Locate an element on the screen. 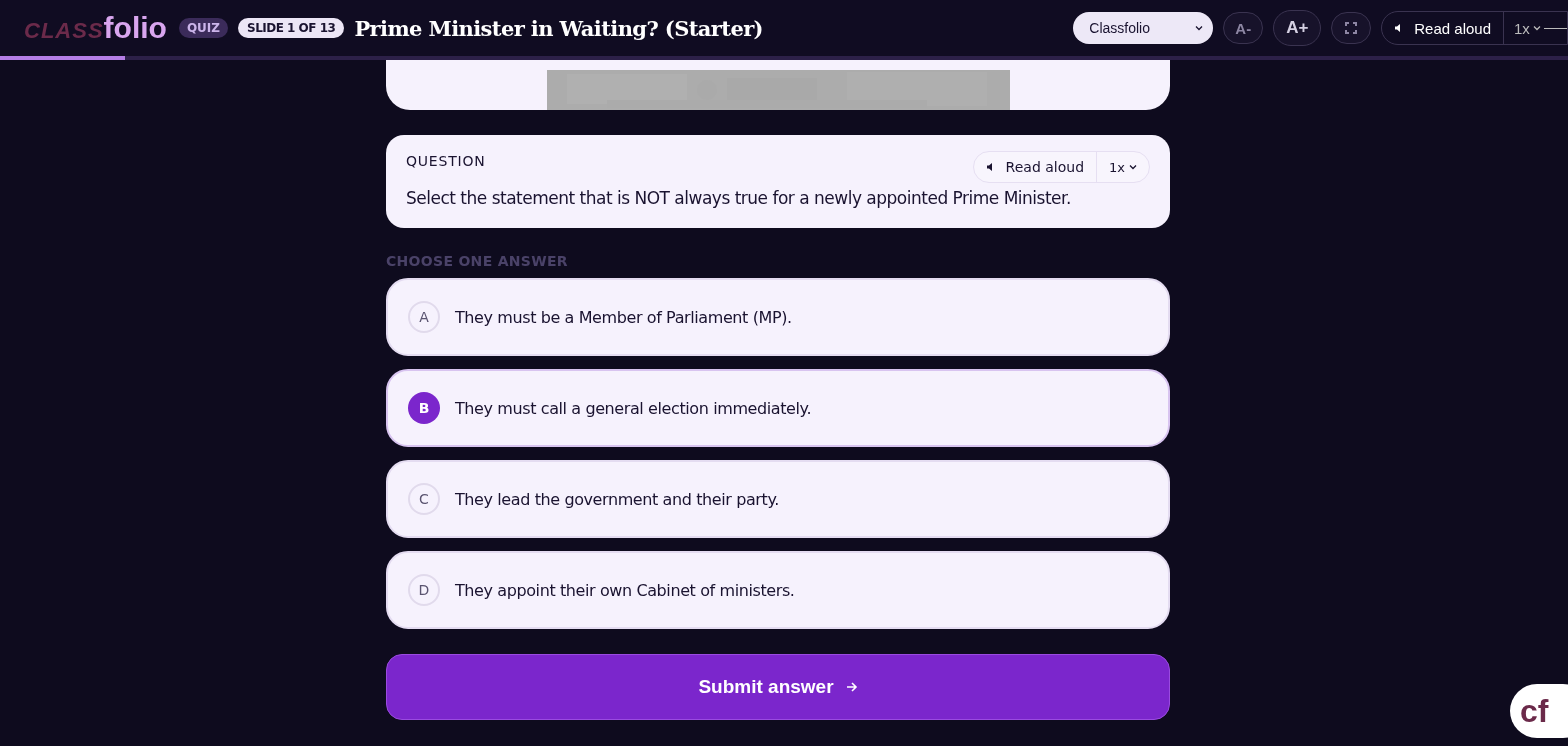 The width and height of the screenshot is (1568, 746). quiz-badge: QUIZ is located at coordinates (203, 28).